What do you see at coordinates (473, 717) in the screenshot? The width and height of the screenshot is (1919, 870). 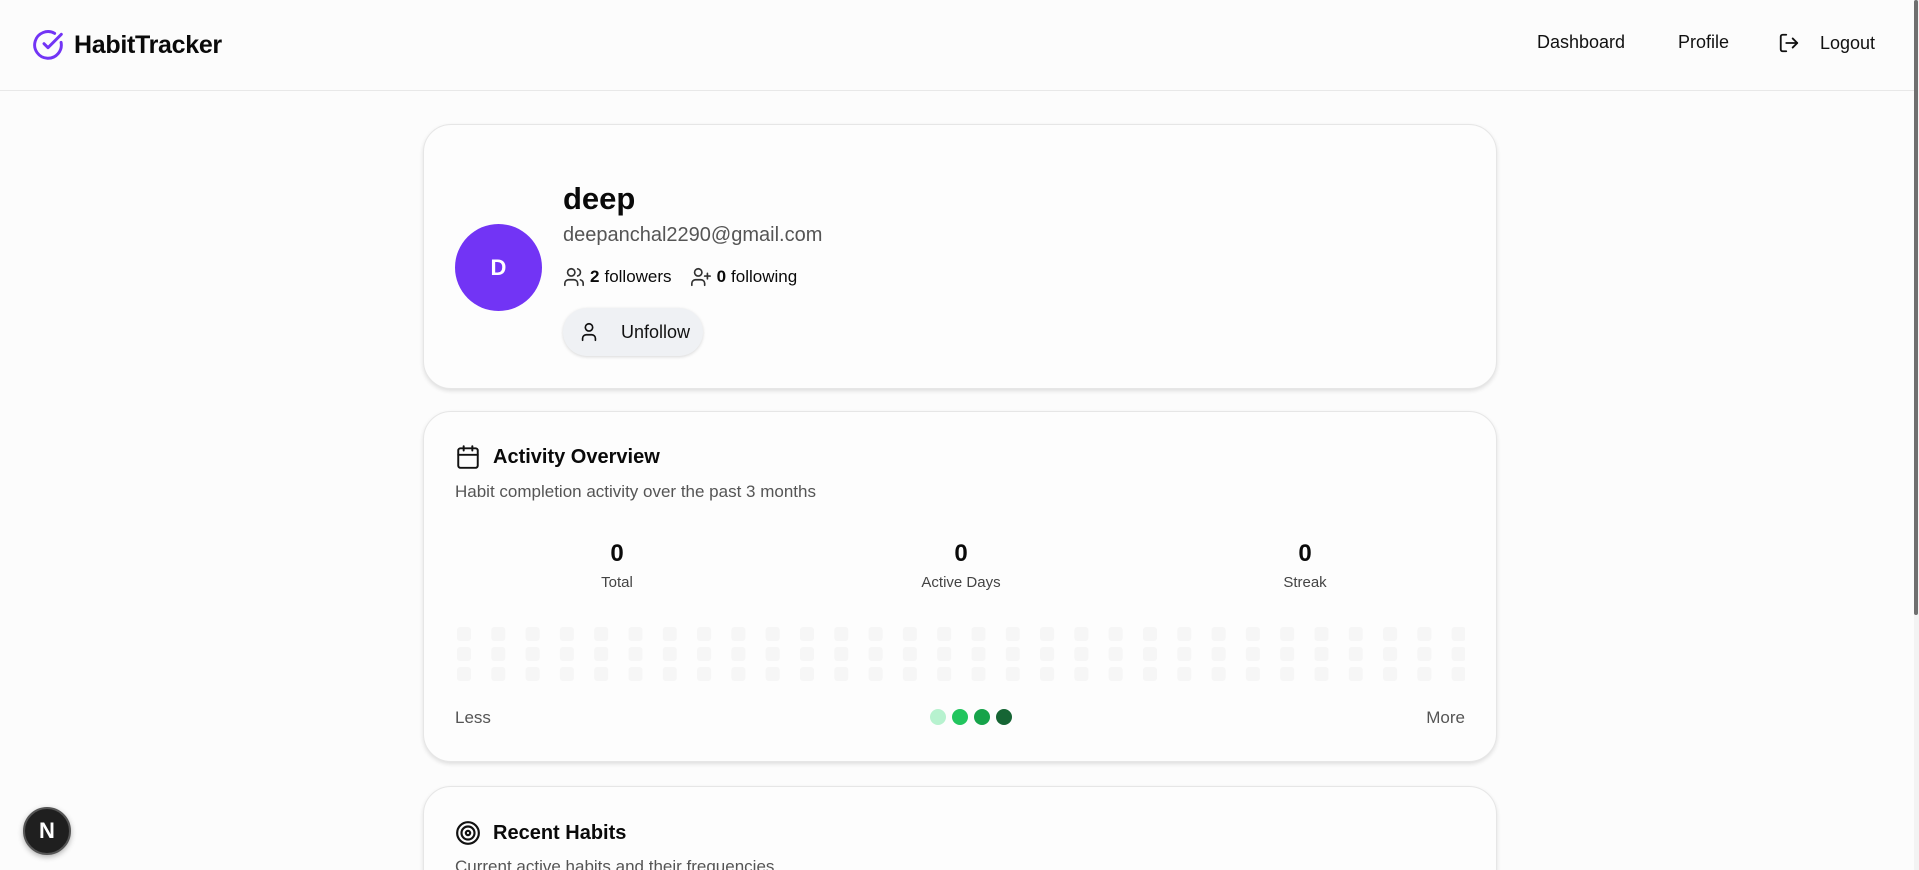 I see `legend-less-label: Less` at bounding box center [473, 717].